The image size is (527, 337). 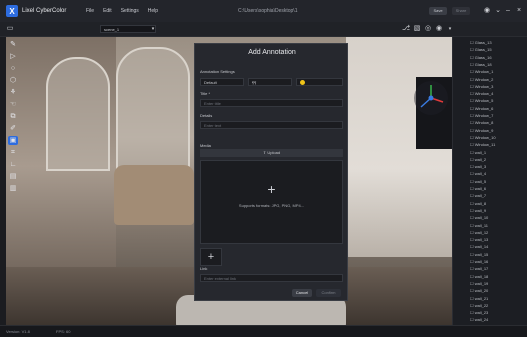 What do you see at coordinates (107, 11) in the screenshot?
I see `menu-edit: Edit` at bounding box center [107, 11].